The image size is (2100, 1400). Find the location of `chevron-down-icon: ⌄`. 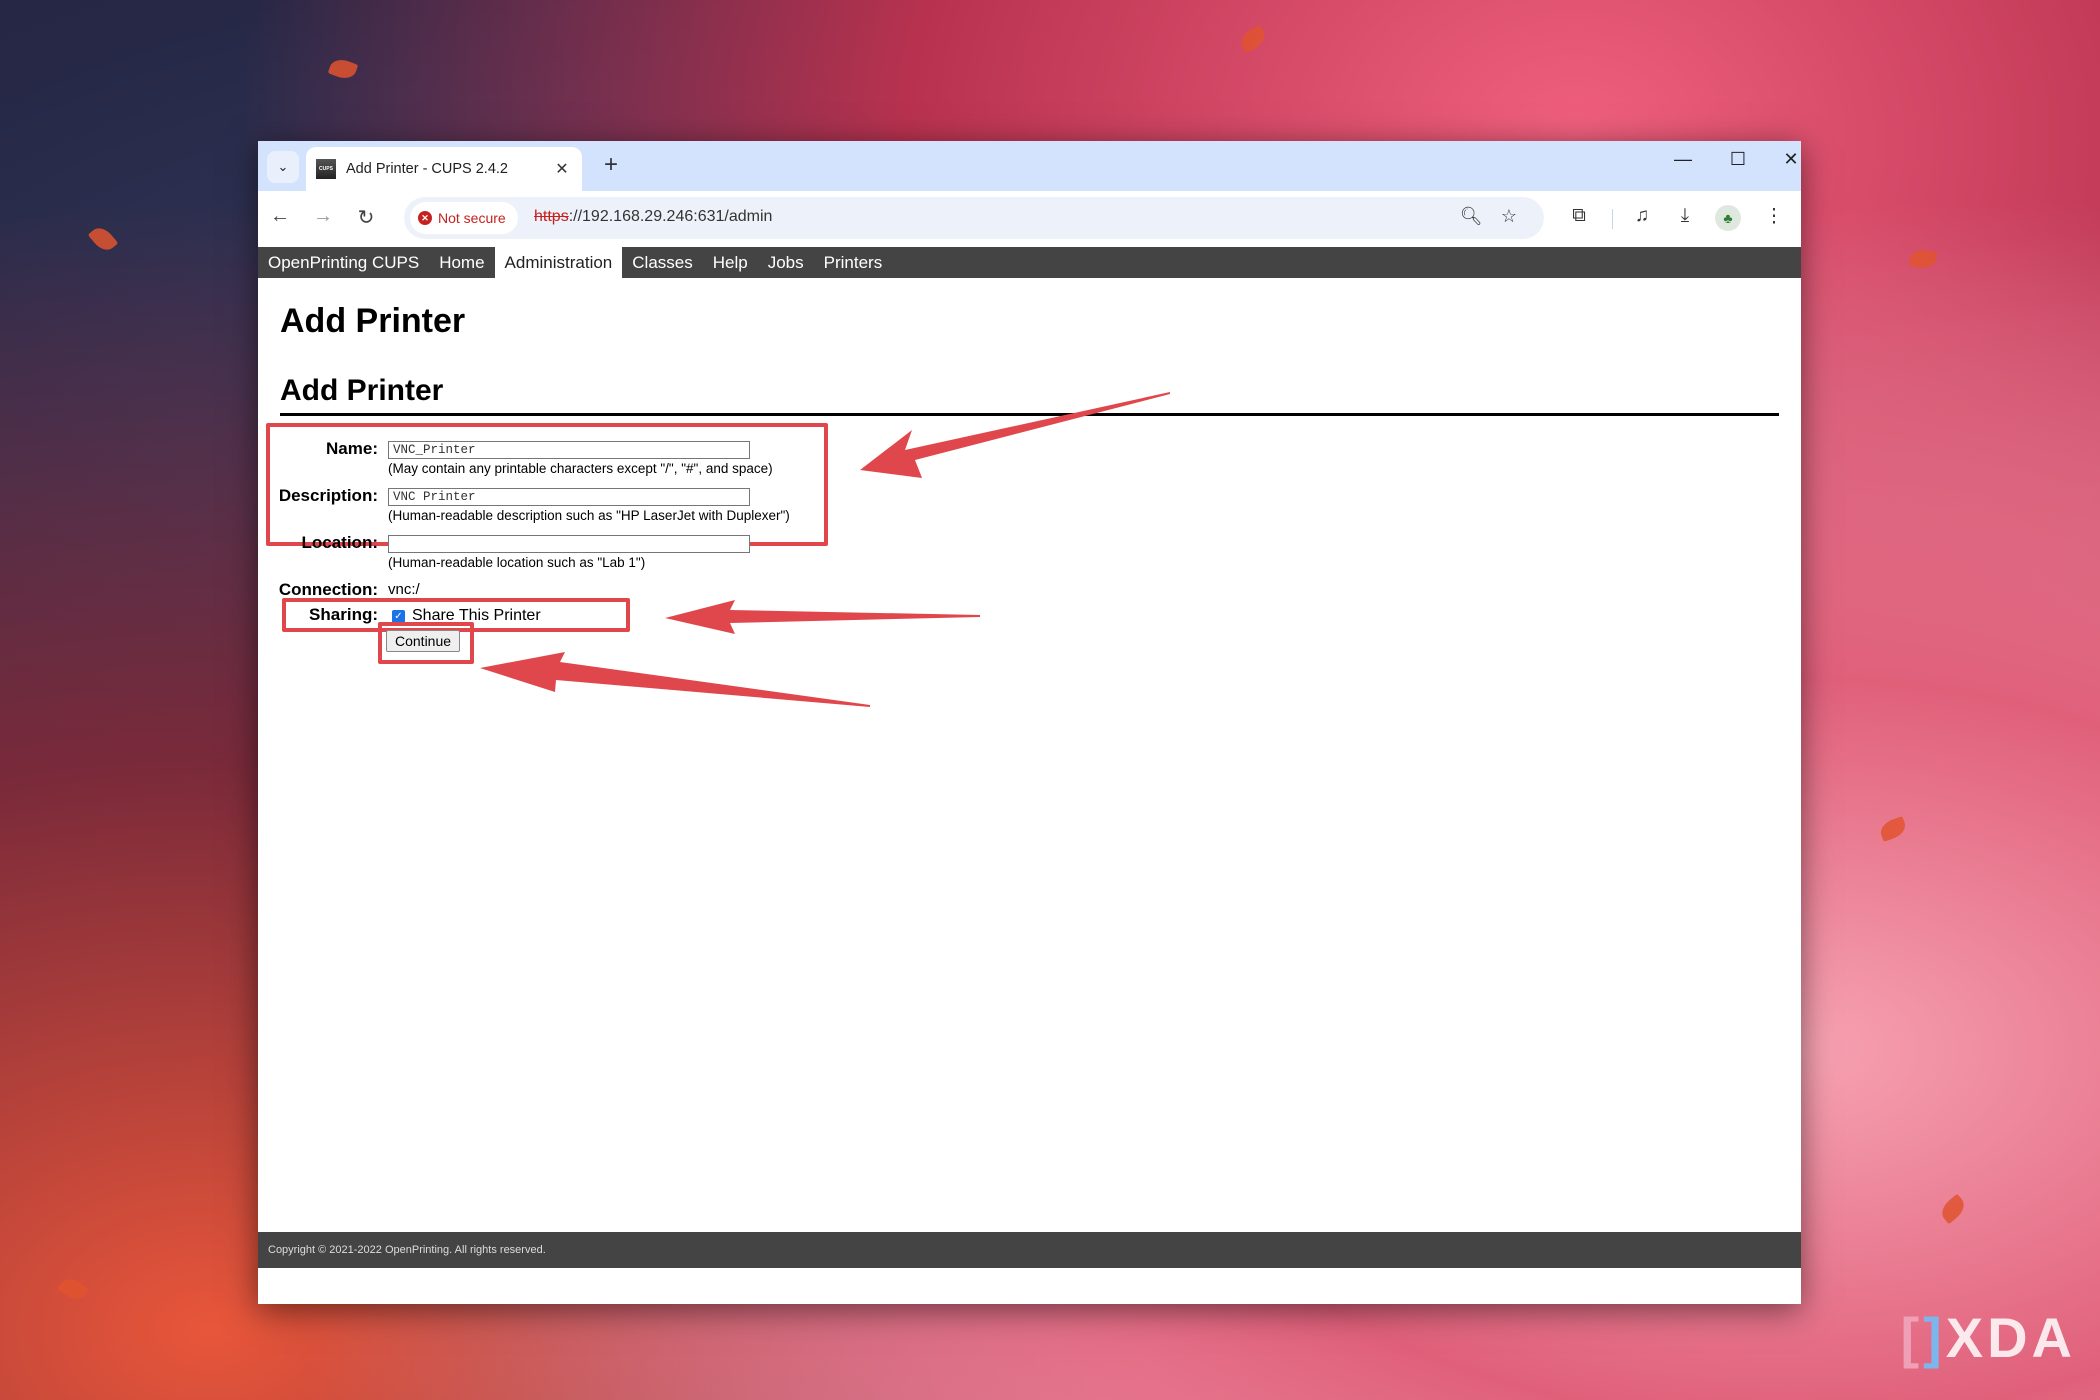

chevron-down-icon: ⌄ is located at coordinates (283, 166).